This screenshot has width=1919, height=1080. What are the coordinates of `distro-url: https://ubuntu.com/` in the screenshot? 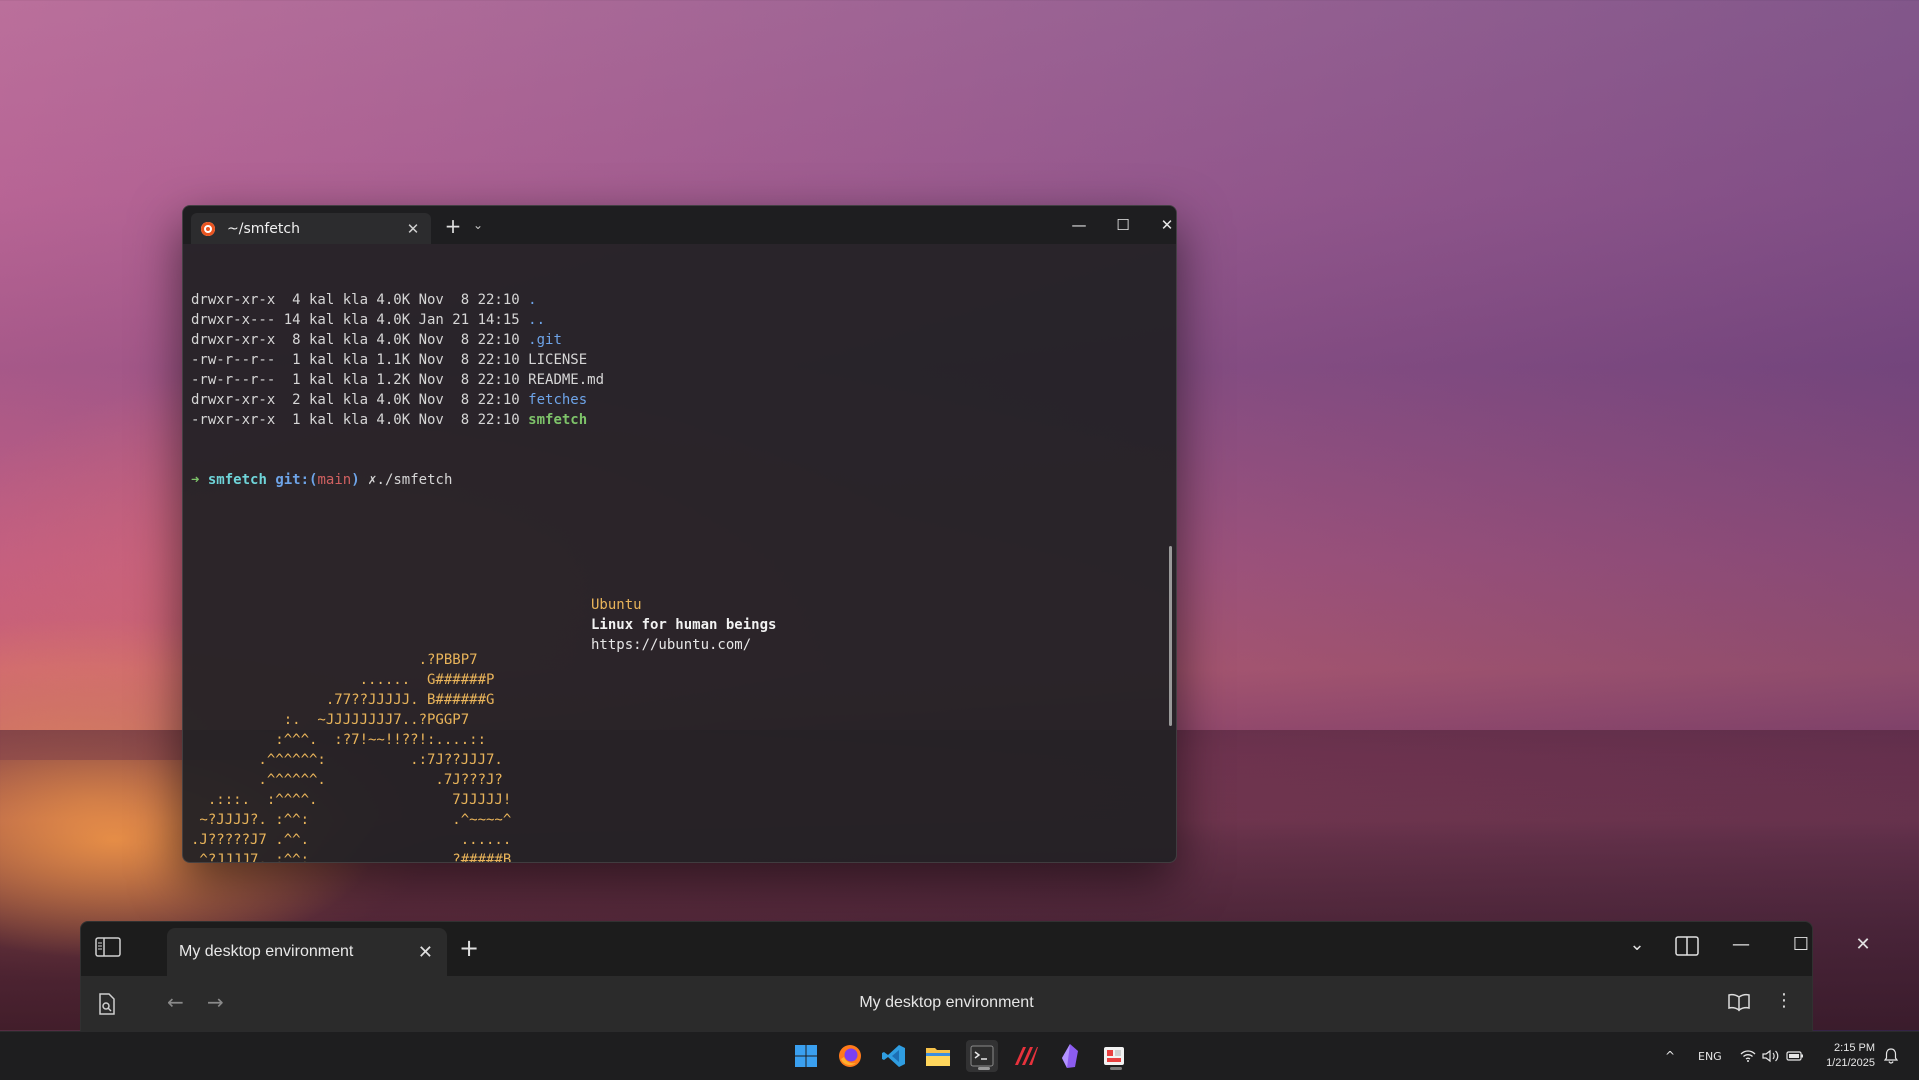 It's located at (671, 645).